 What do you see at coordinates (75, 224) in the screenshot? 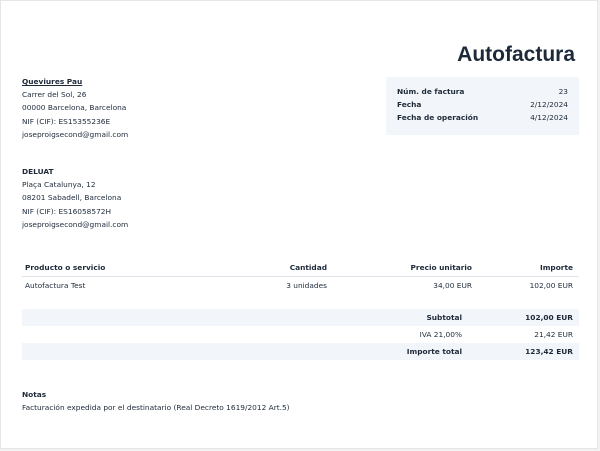
I see `client-email: joseproigsecond@gmail.com` at bounding box center [75, 224].